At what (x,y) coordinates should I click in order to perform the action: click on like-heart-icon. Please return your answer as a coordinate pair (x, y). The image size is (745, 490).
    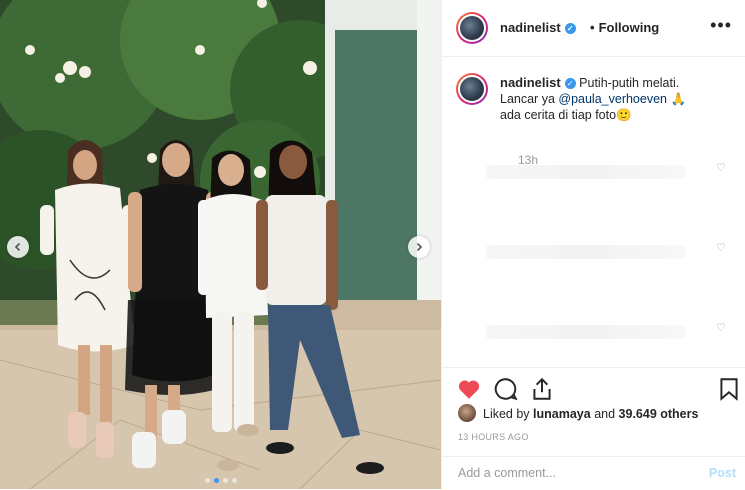
    Looking at the image, I should click on (469, 389).